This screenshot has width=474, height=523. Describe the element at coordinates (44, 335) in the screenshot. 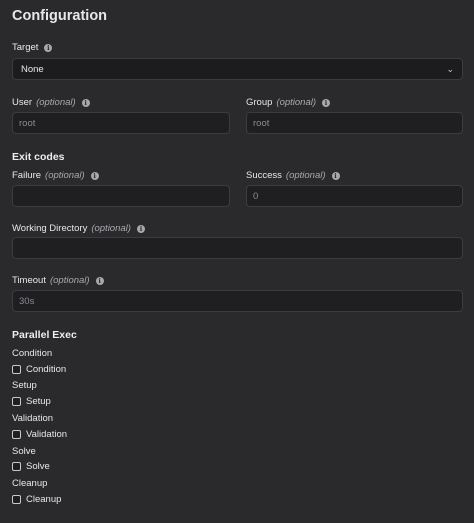

I see `parallel-exec-heading: Parallel Exec` at that location.